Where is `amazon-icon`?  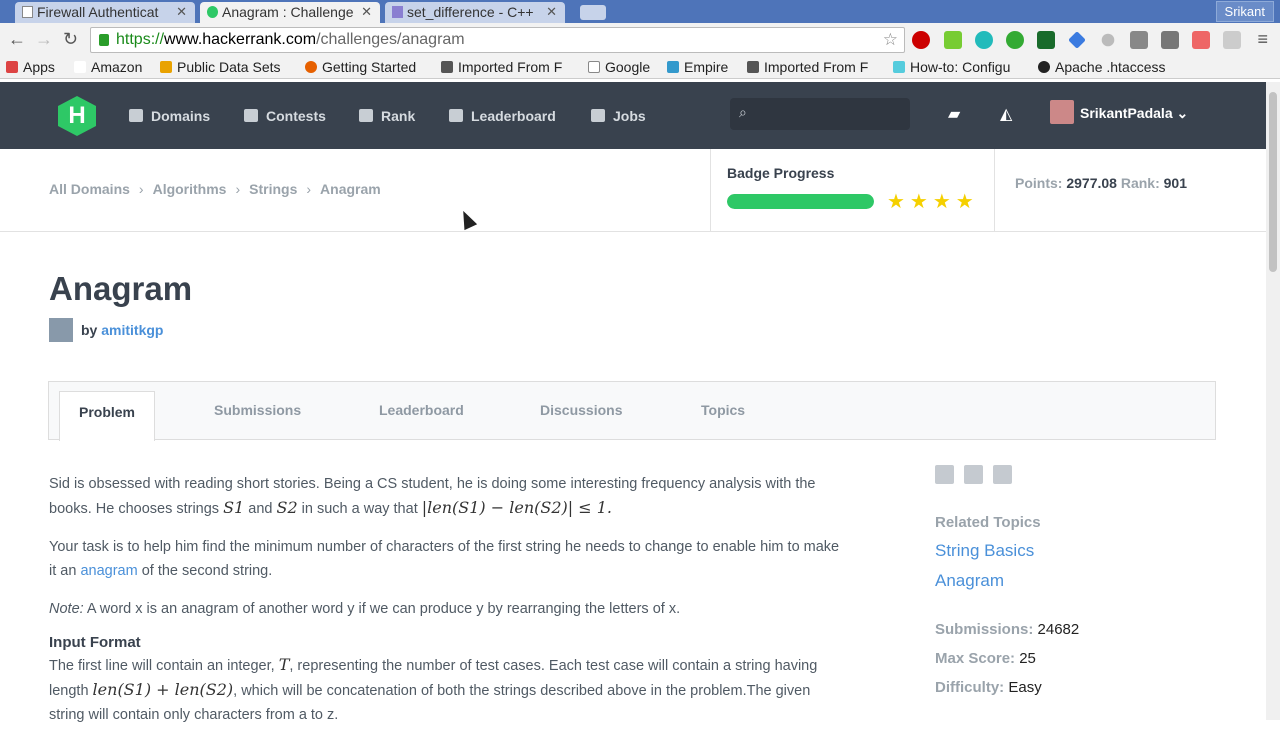 amazon-icon is located at coordinates (80, 67).